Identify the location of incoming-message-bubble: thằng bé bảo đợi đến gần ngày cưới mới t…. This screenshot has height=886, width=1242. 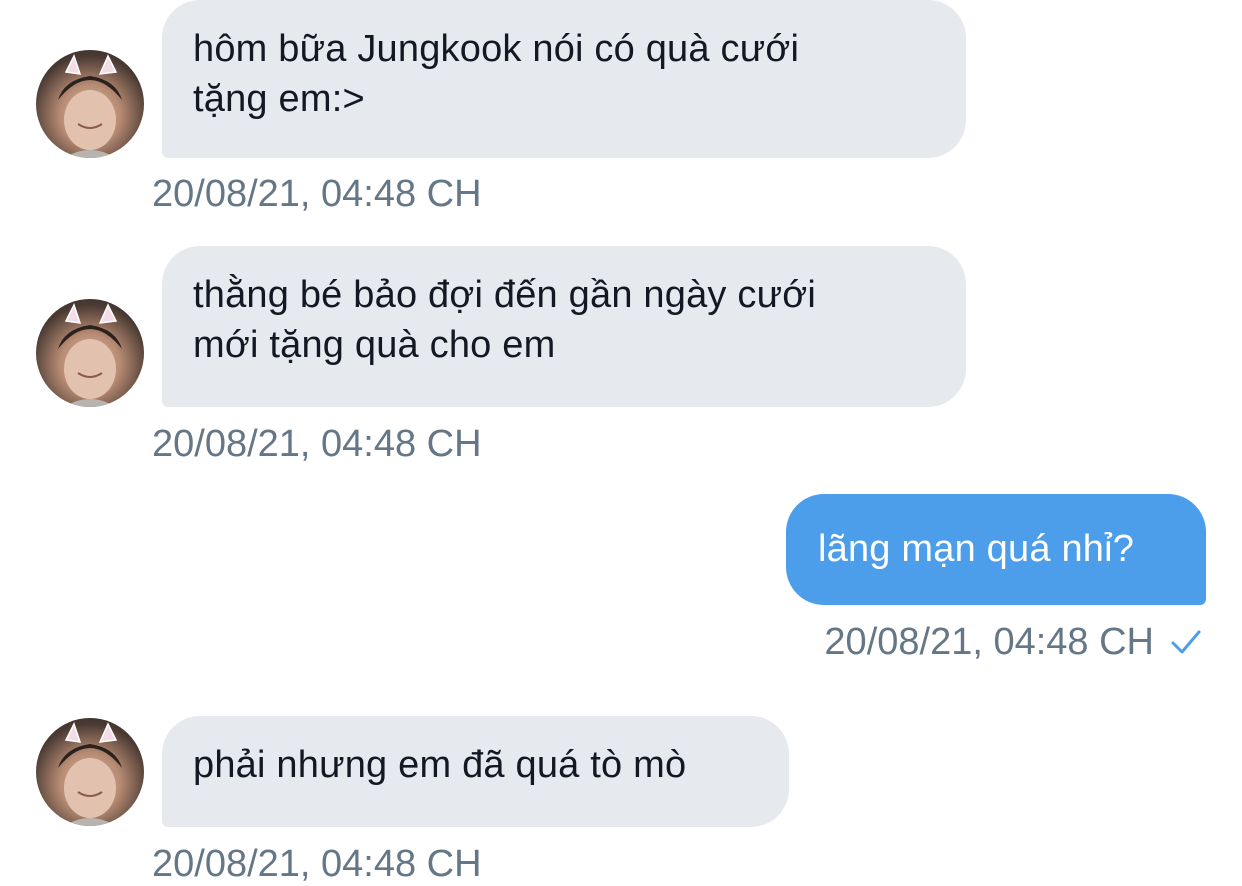
(564, 326).